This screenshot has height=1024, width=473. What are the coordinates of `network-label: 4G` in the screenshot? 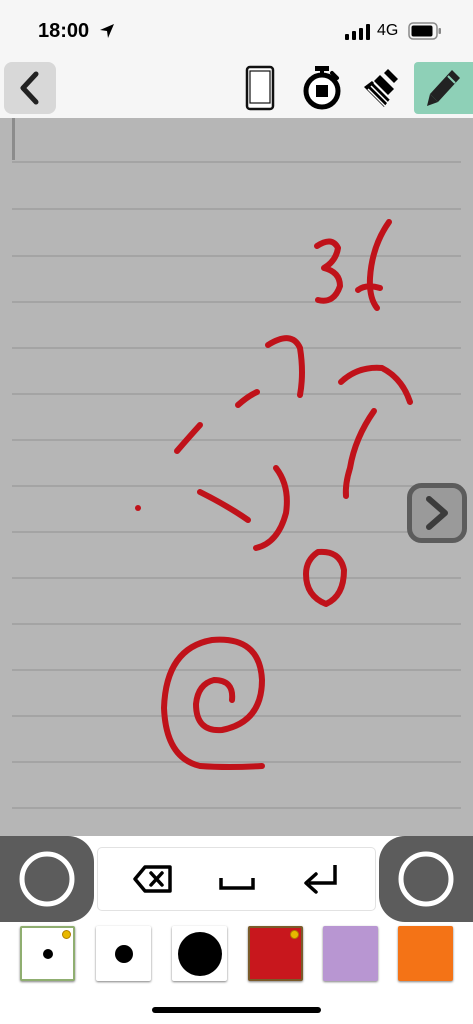 It's located at (388, 30).